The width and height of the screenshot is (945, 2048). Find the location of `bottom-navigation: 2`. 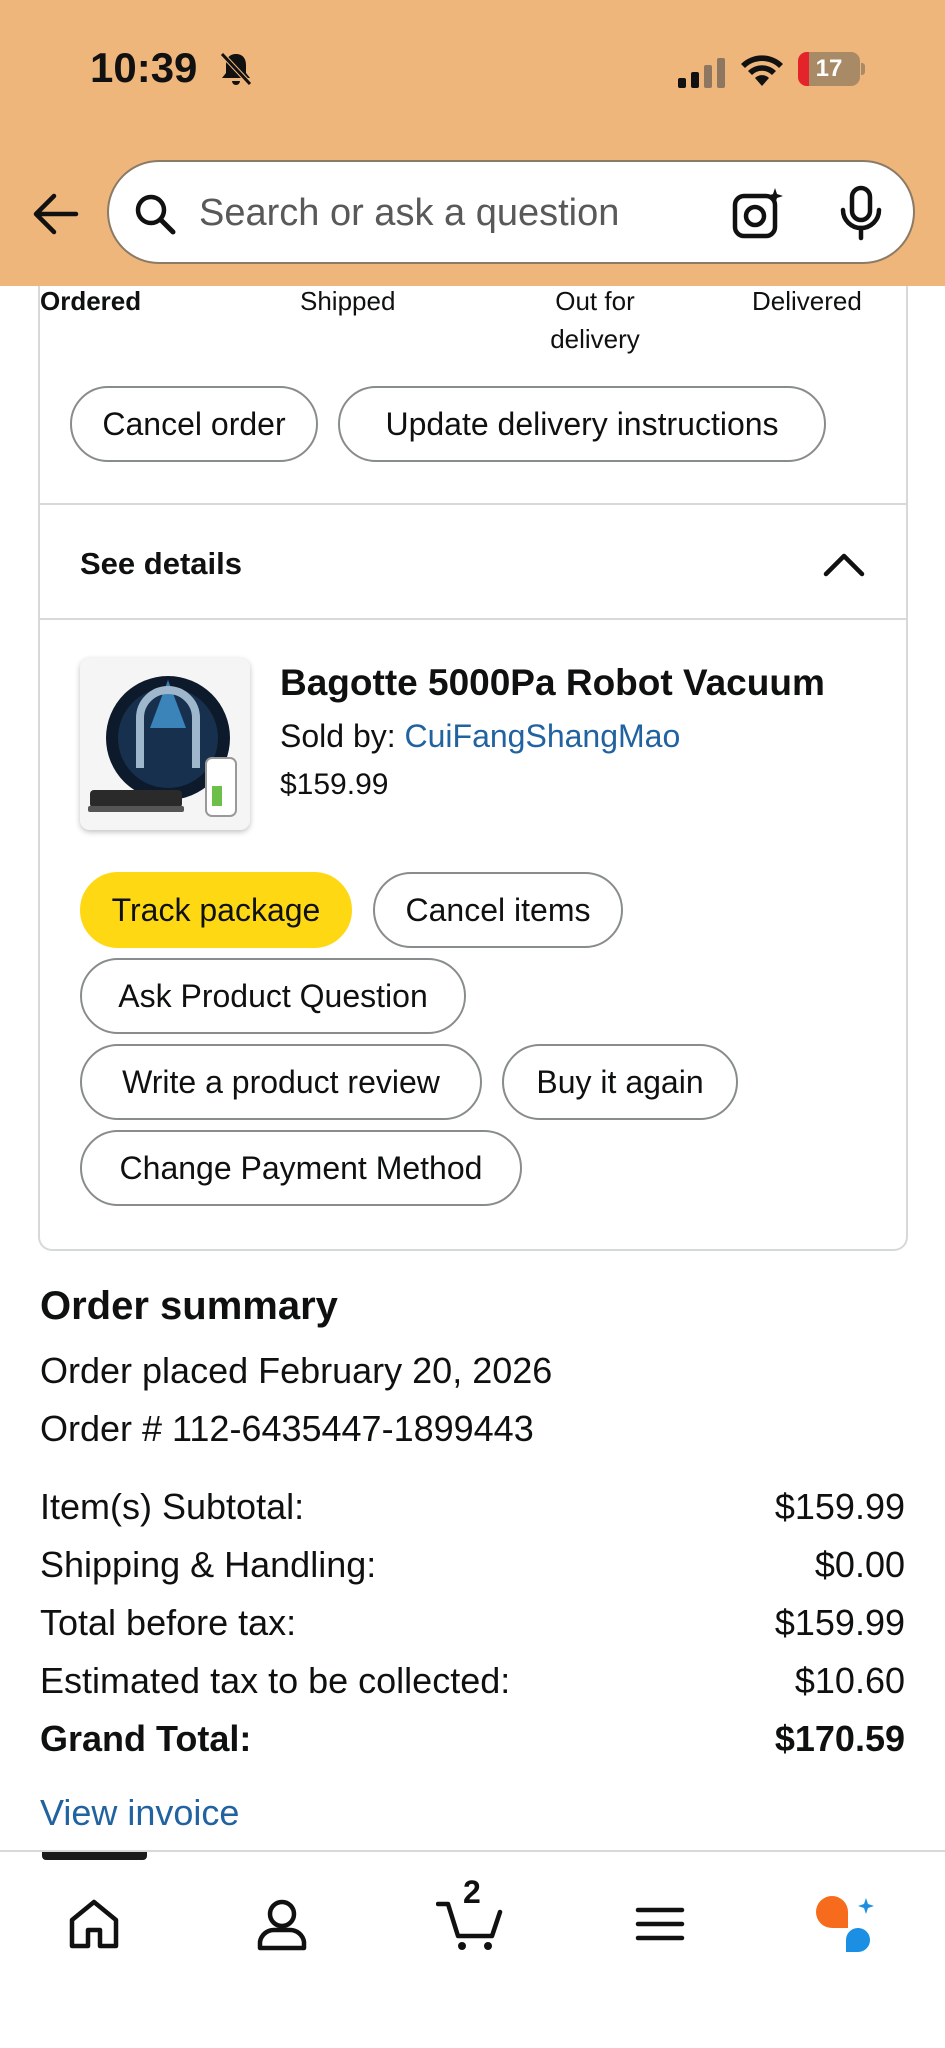

bottom-navigation: 2 is located at coordinates (472, 1949).